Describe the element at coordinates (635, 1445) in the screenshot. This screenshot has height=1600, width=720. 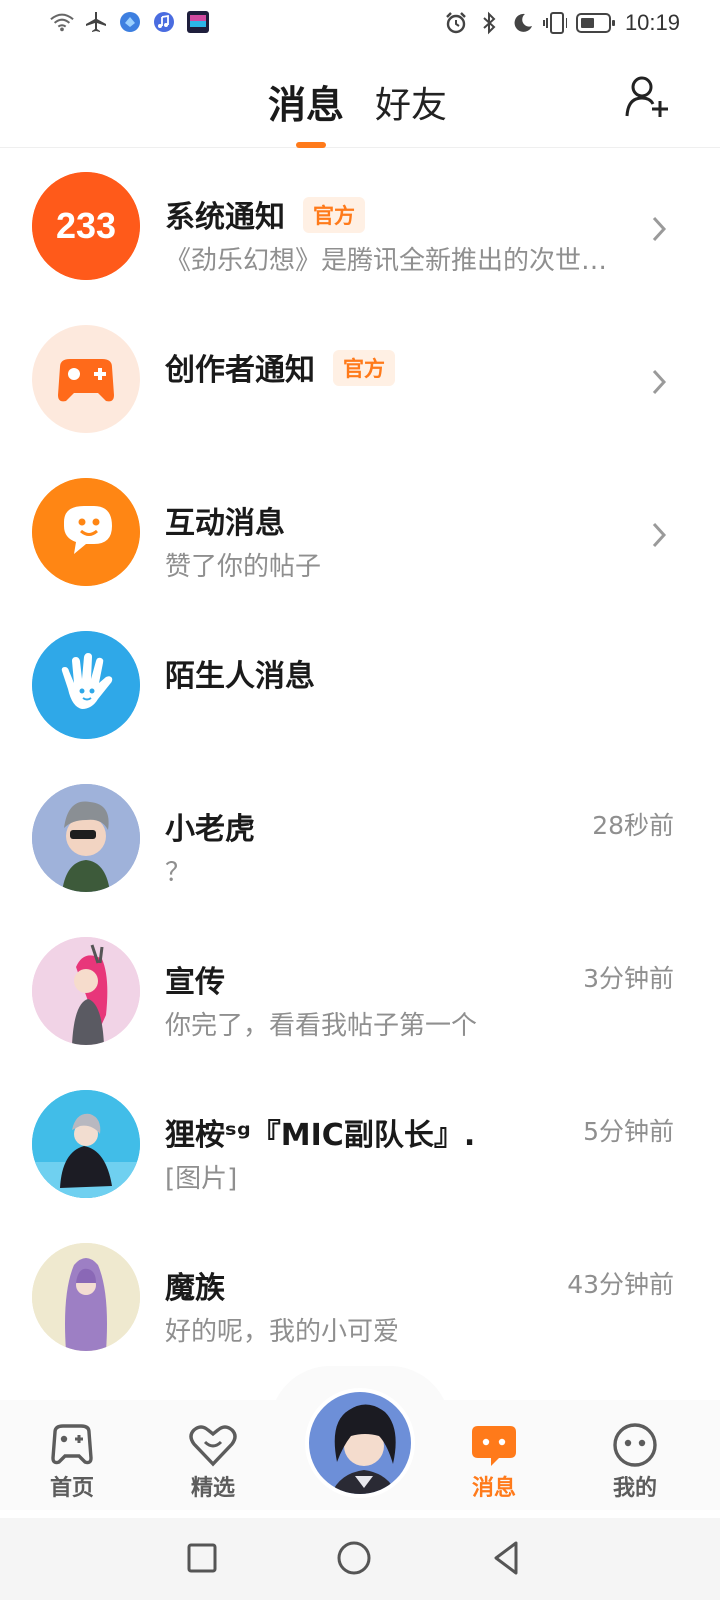
I see `face-icon` at that location.